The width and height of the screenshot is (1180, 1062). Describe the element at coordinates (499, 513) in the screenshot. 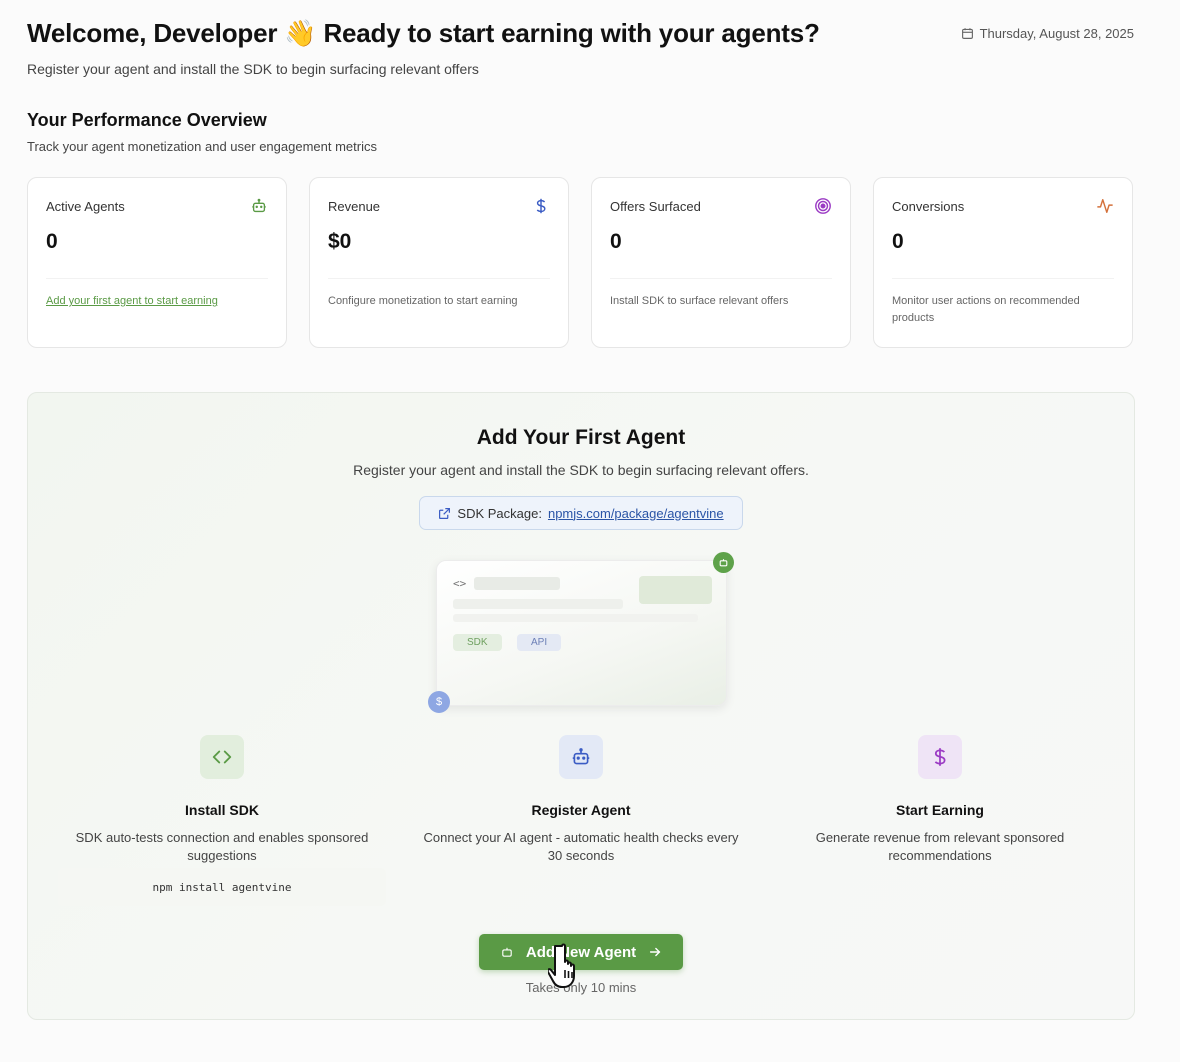

I see `sdk-package-label: SDK Package:` at that location.